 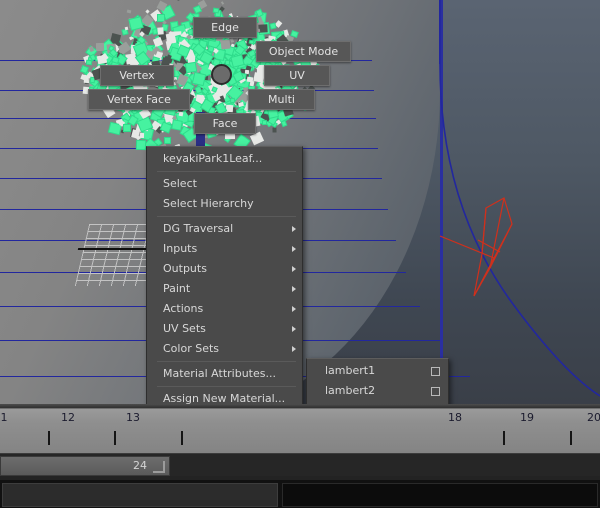 I want to click on menu-item-label: Select, so click(x=180, y=183).